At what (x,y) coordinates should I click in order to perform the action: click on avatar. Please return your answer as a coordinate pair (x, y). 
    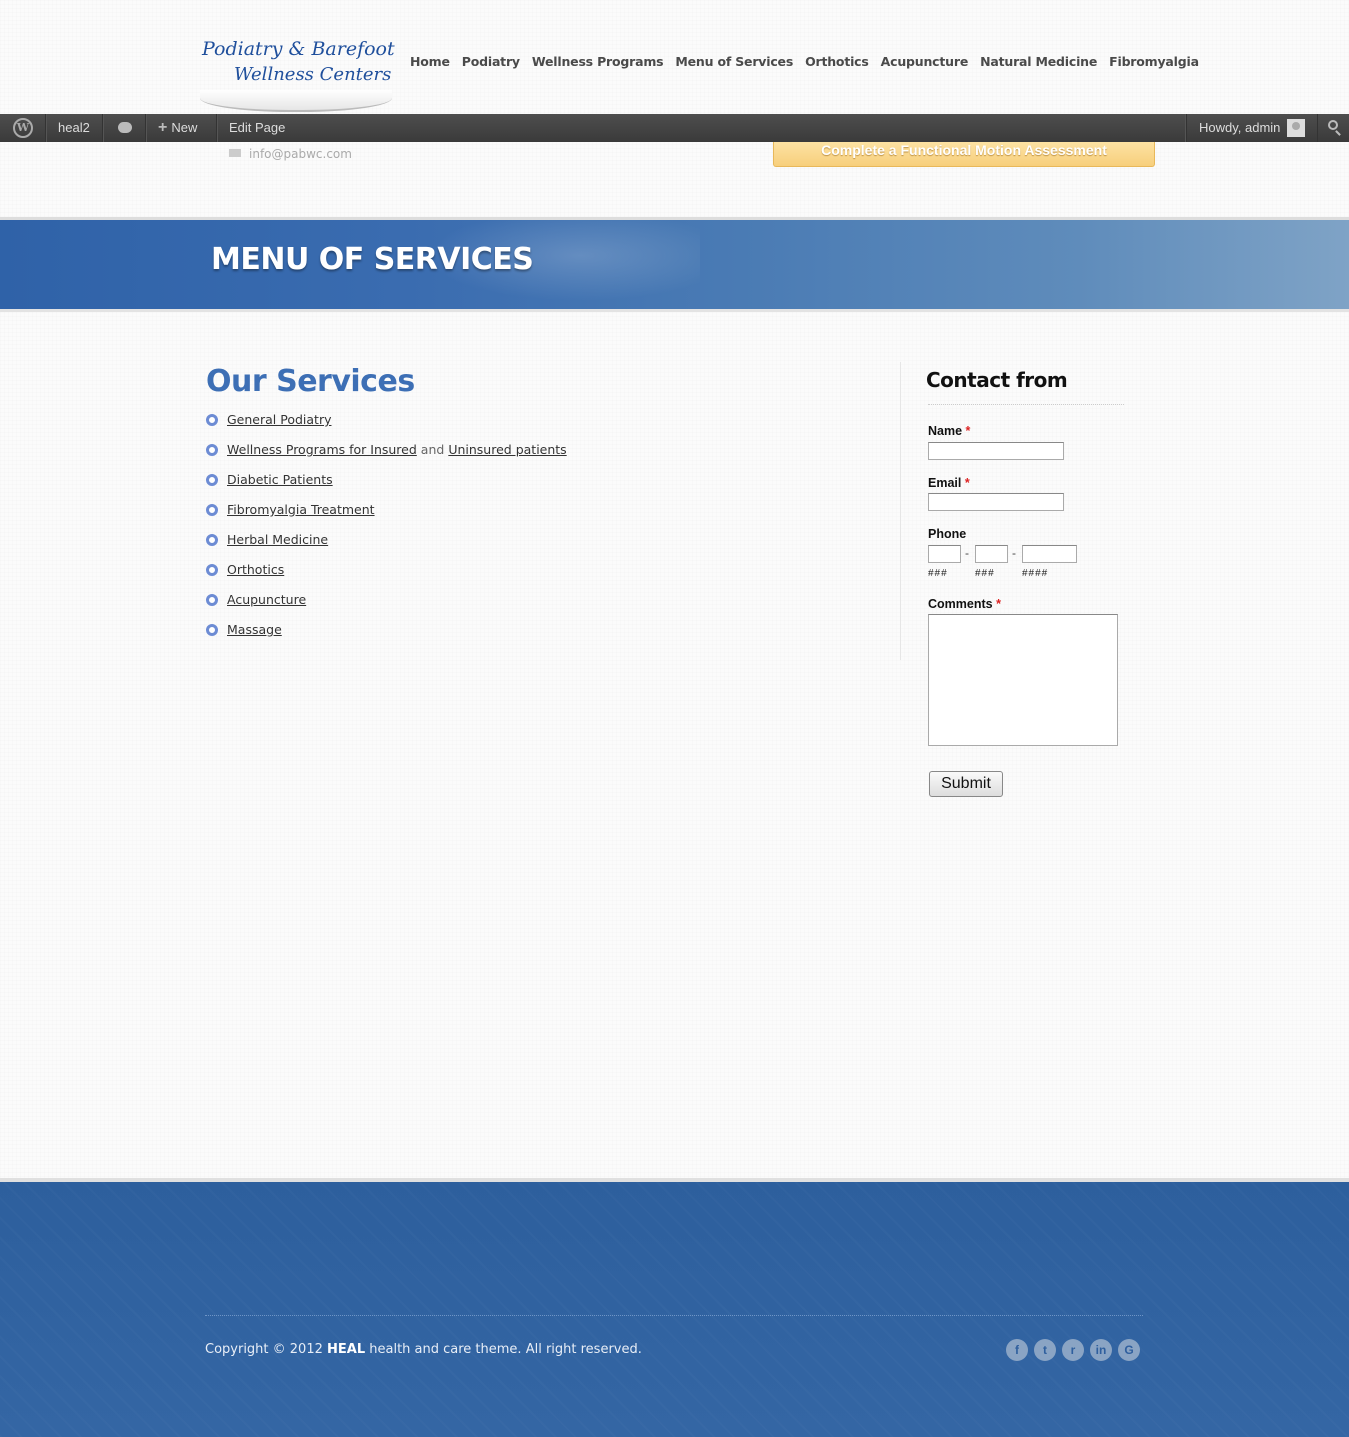
    Looking at the image, I should click on (1296, 128).